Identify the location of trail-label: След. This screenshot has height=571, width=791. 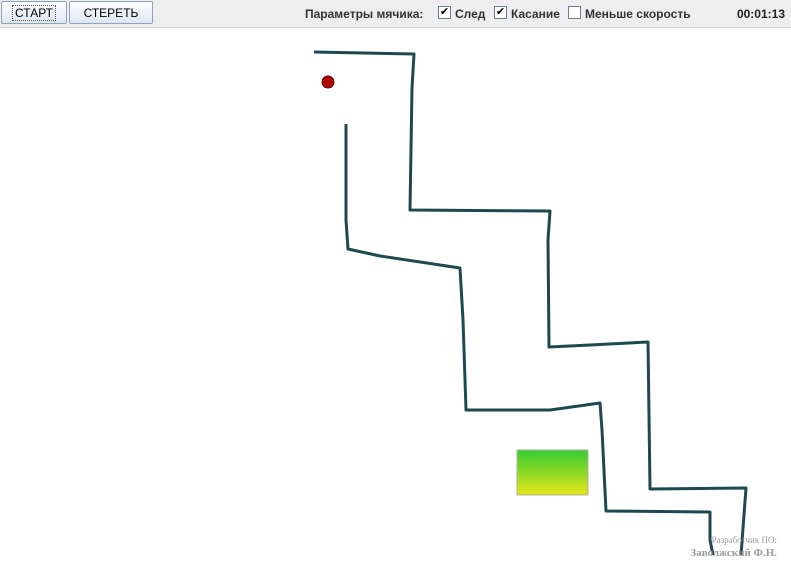
(470, 14).